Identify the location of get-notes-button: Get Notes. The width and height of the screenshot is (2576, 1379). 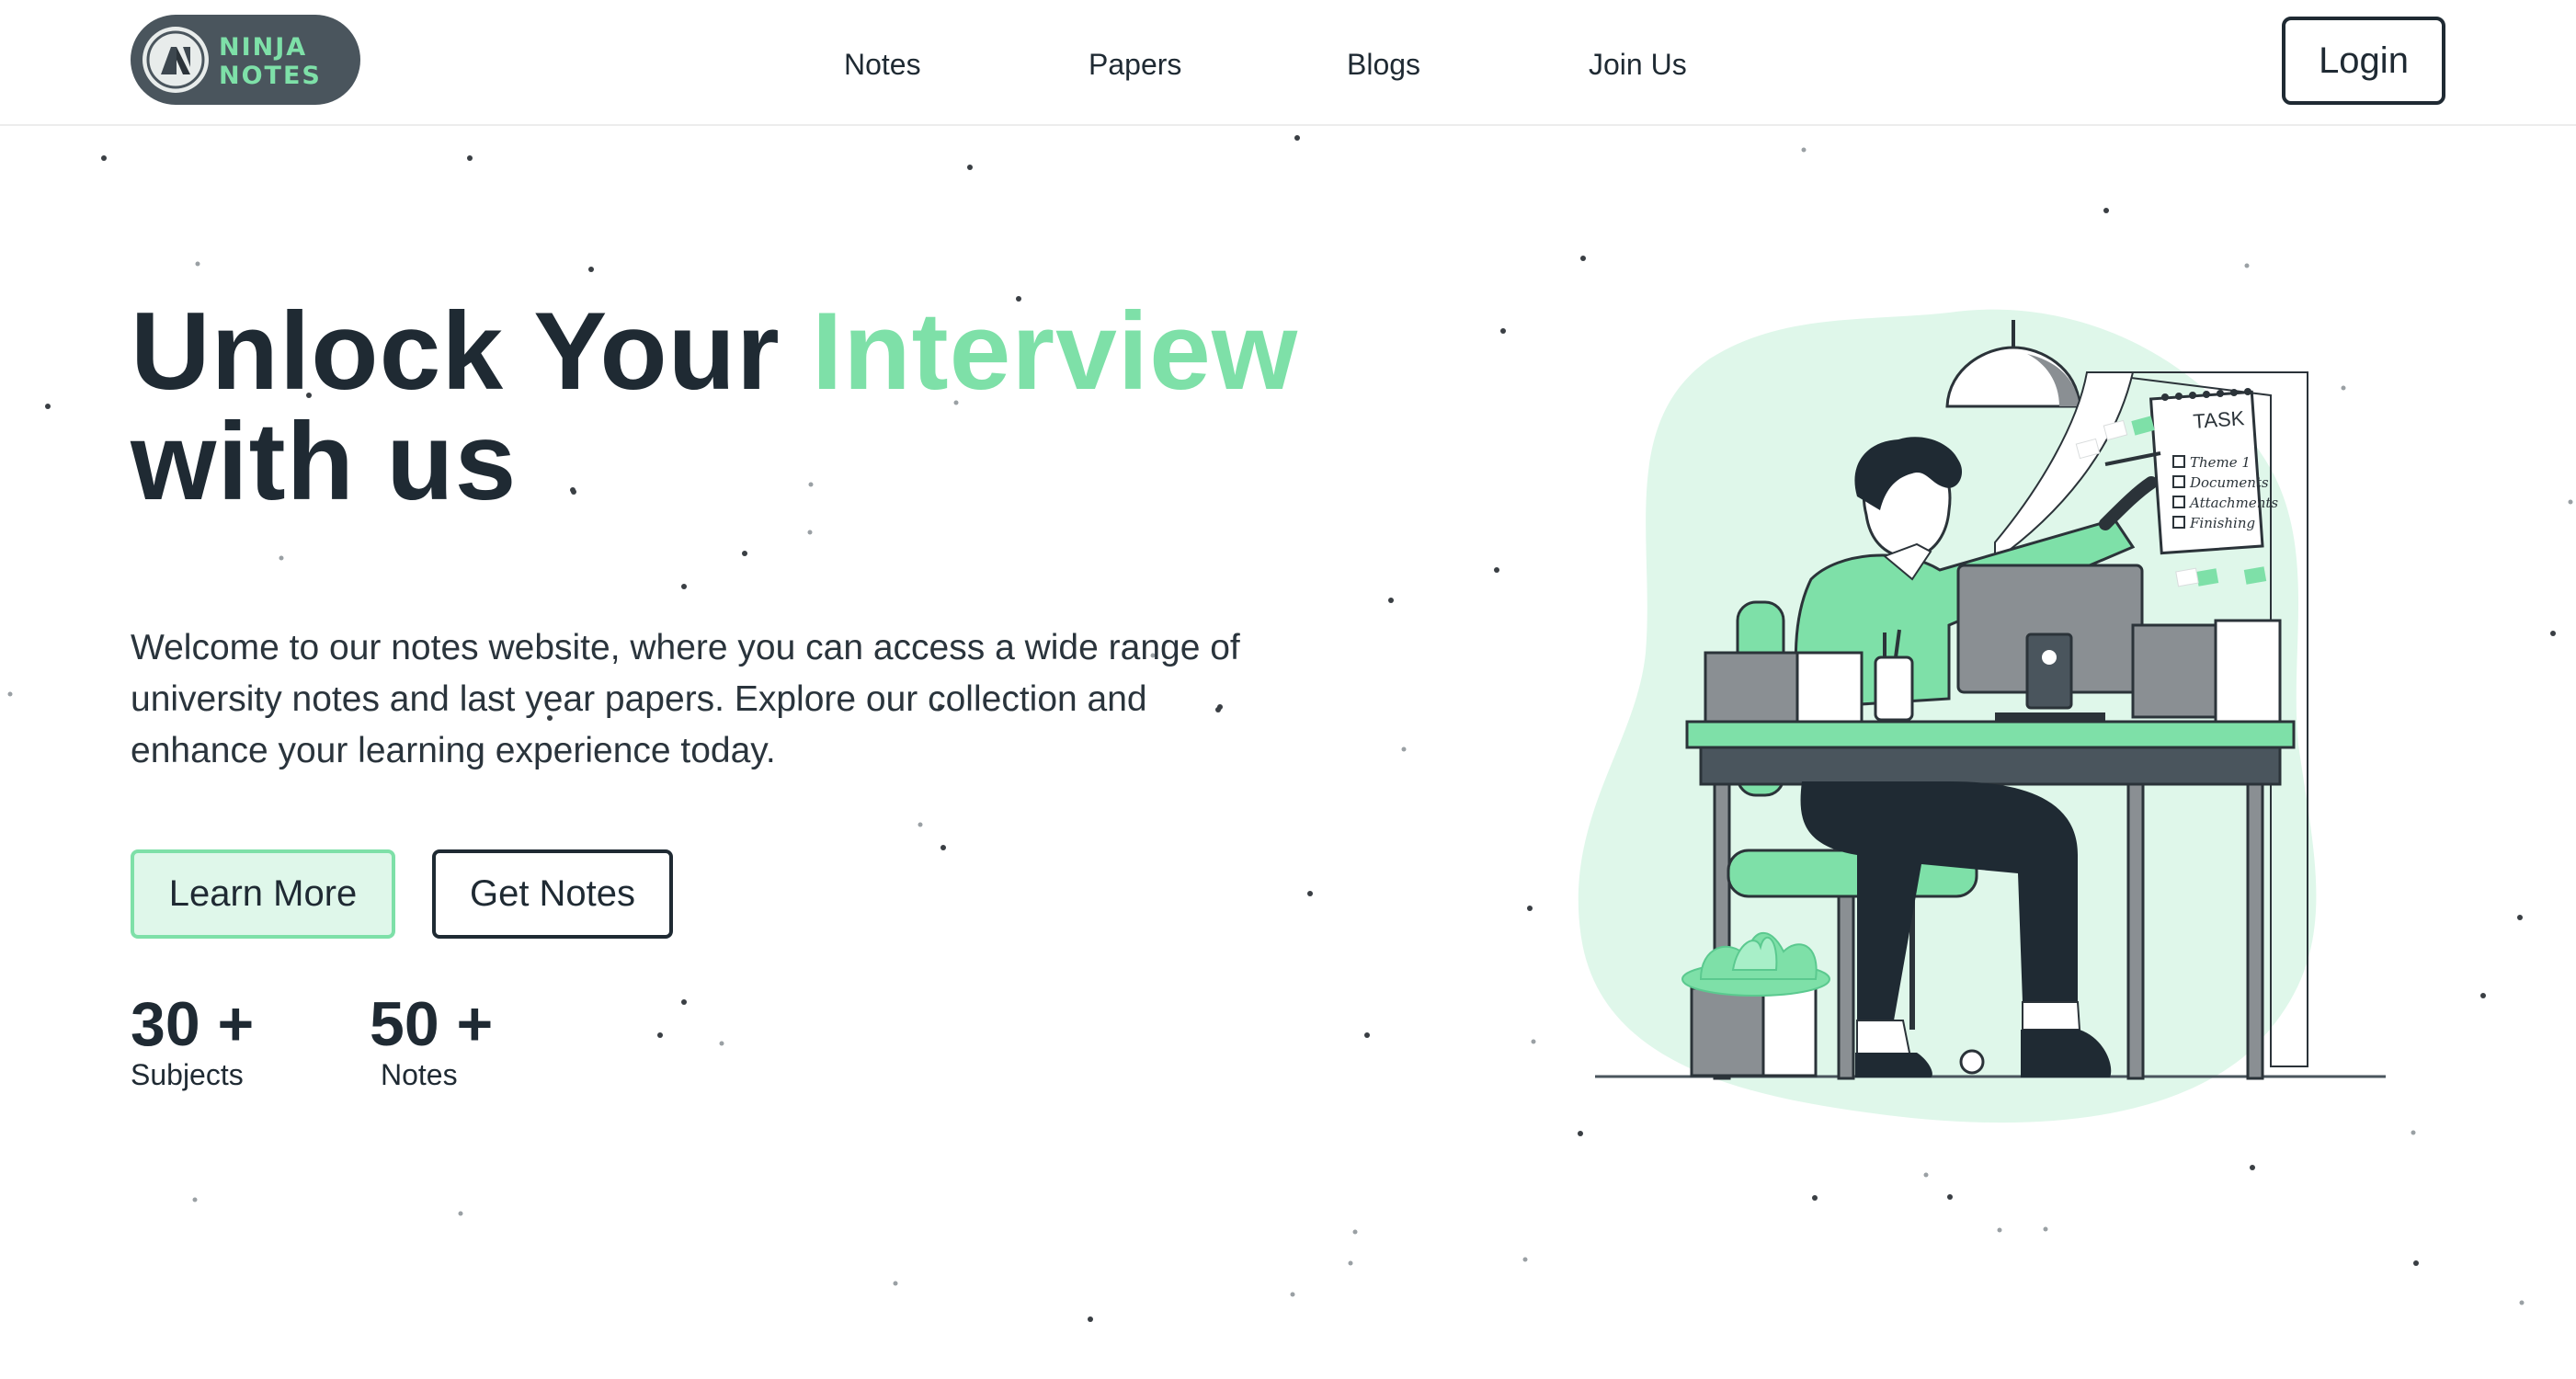
(552, 894).